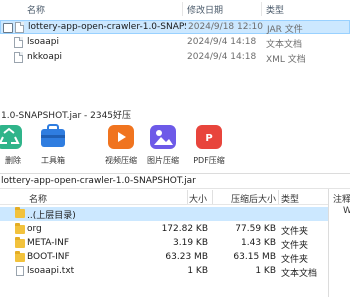 This screenshot has width=350, height=297. Describe the element at coordinates (175, 43) in the screenshot. I see `file-row-lsoaapi: lsoaapi 2024/9/4 14:18 文本文档` at that location.